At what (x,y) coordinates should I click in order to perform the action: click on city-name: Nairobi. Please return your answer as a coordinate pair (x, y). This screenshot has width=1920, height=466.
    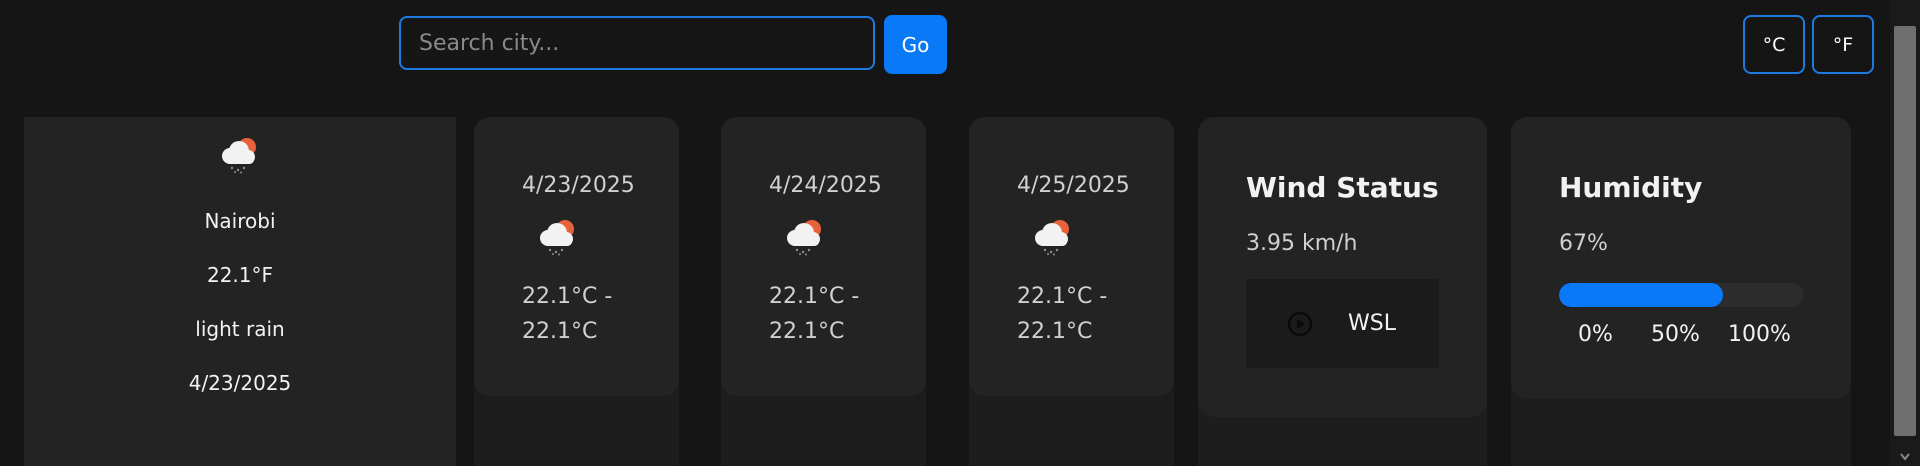
    Looking at the image, I should click on (240, 221).